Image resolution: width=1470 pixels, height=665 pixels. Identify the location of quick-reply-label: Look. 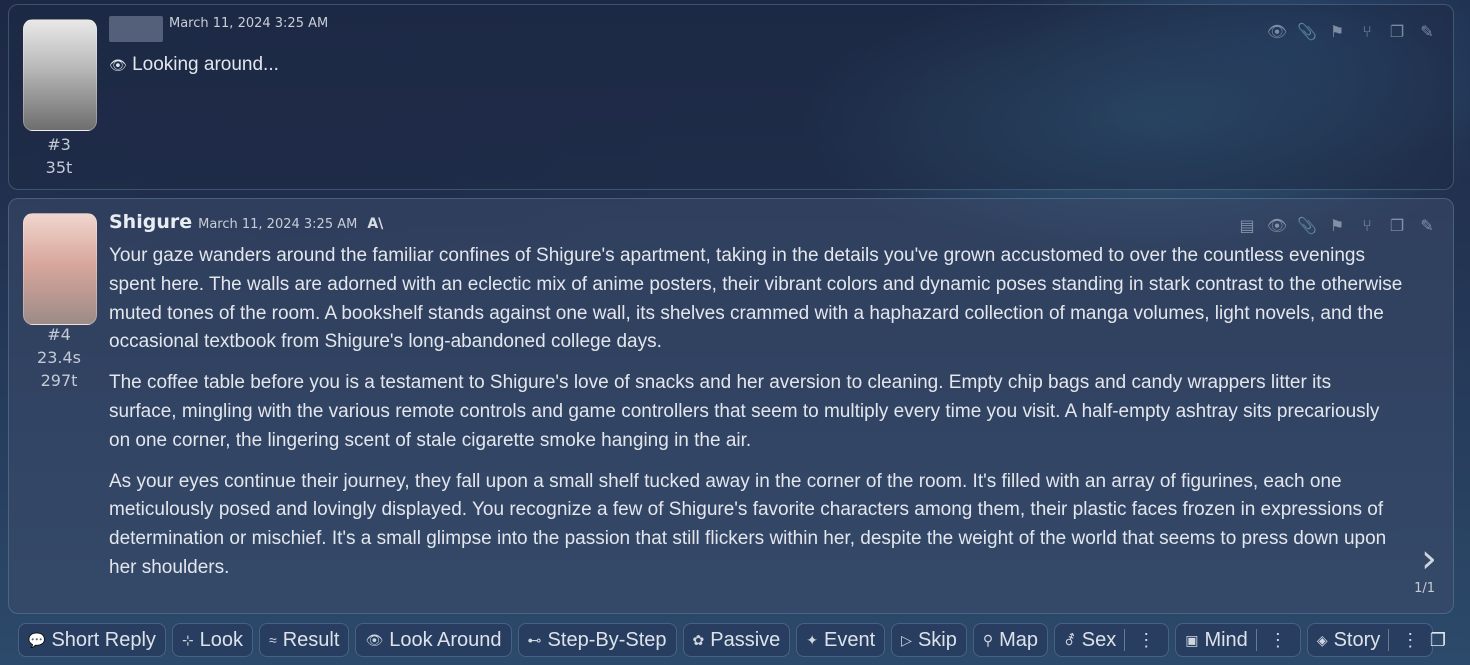
(221, 639).